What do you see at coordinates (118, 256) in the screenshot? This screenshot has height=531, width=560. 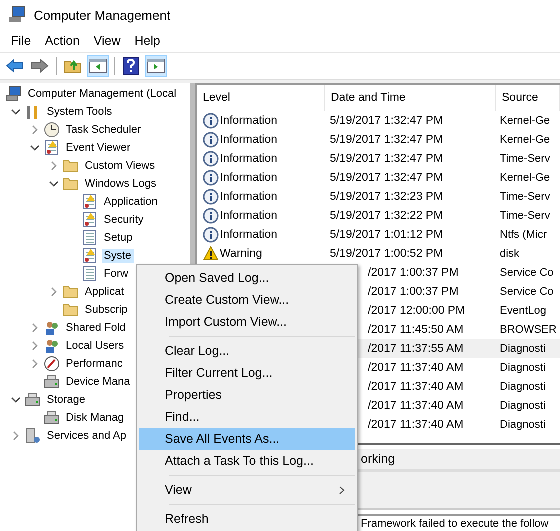 I see `tree-item: Syste` at bounding box center [118, 256].